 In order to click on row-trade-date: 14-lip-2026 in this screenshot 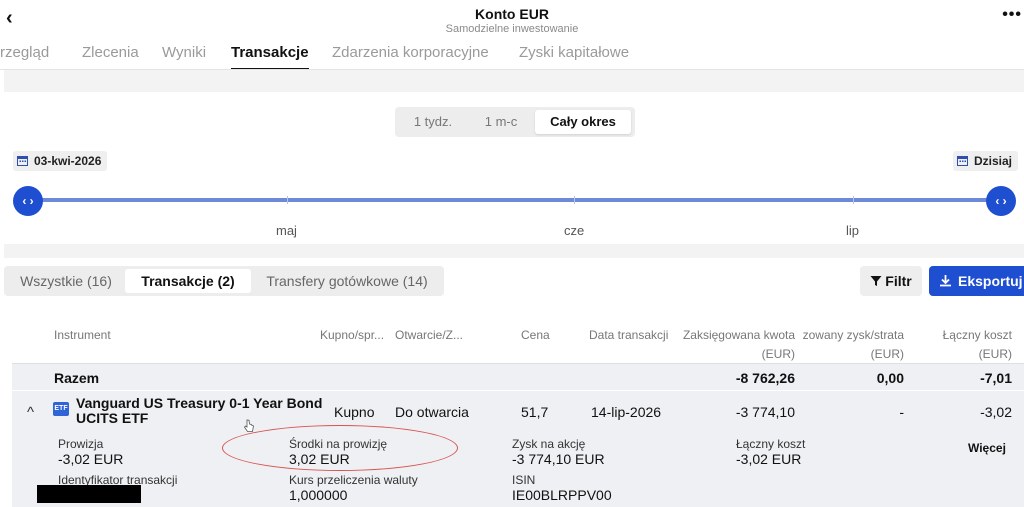, I will do `click(626, 412)`.